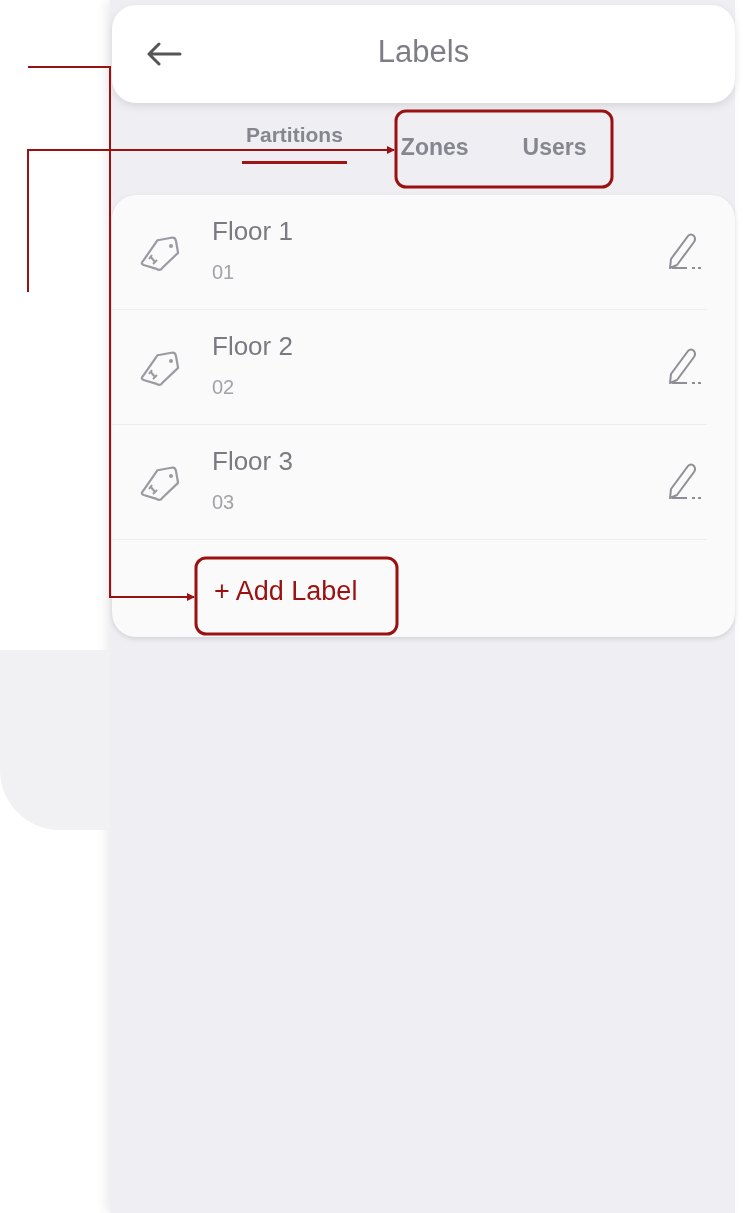 The width and height of the screenshot is (743, 1213). I want to click on label-code: 01, so click(224, 272).